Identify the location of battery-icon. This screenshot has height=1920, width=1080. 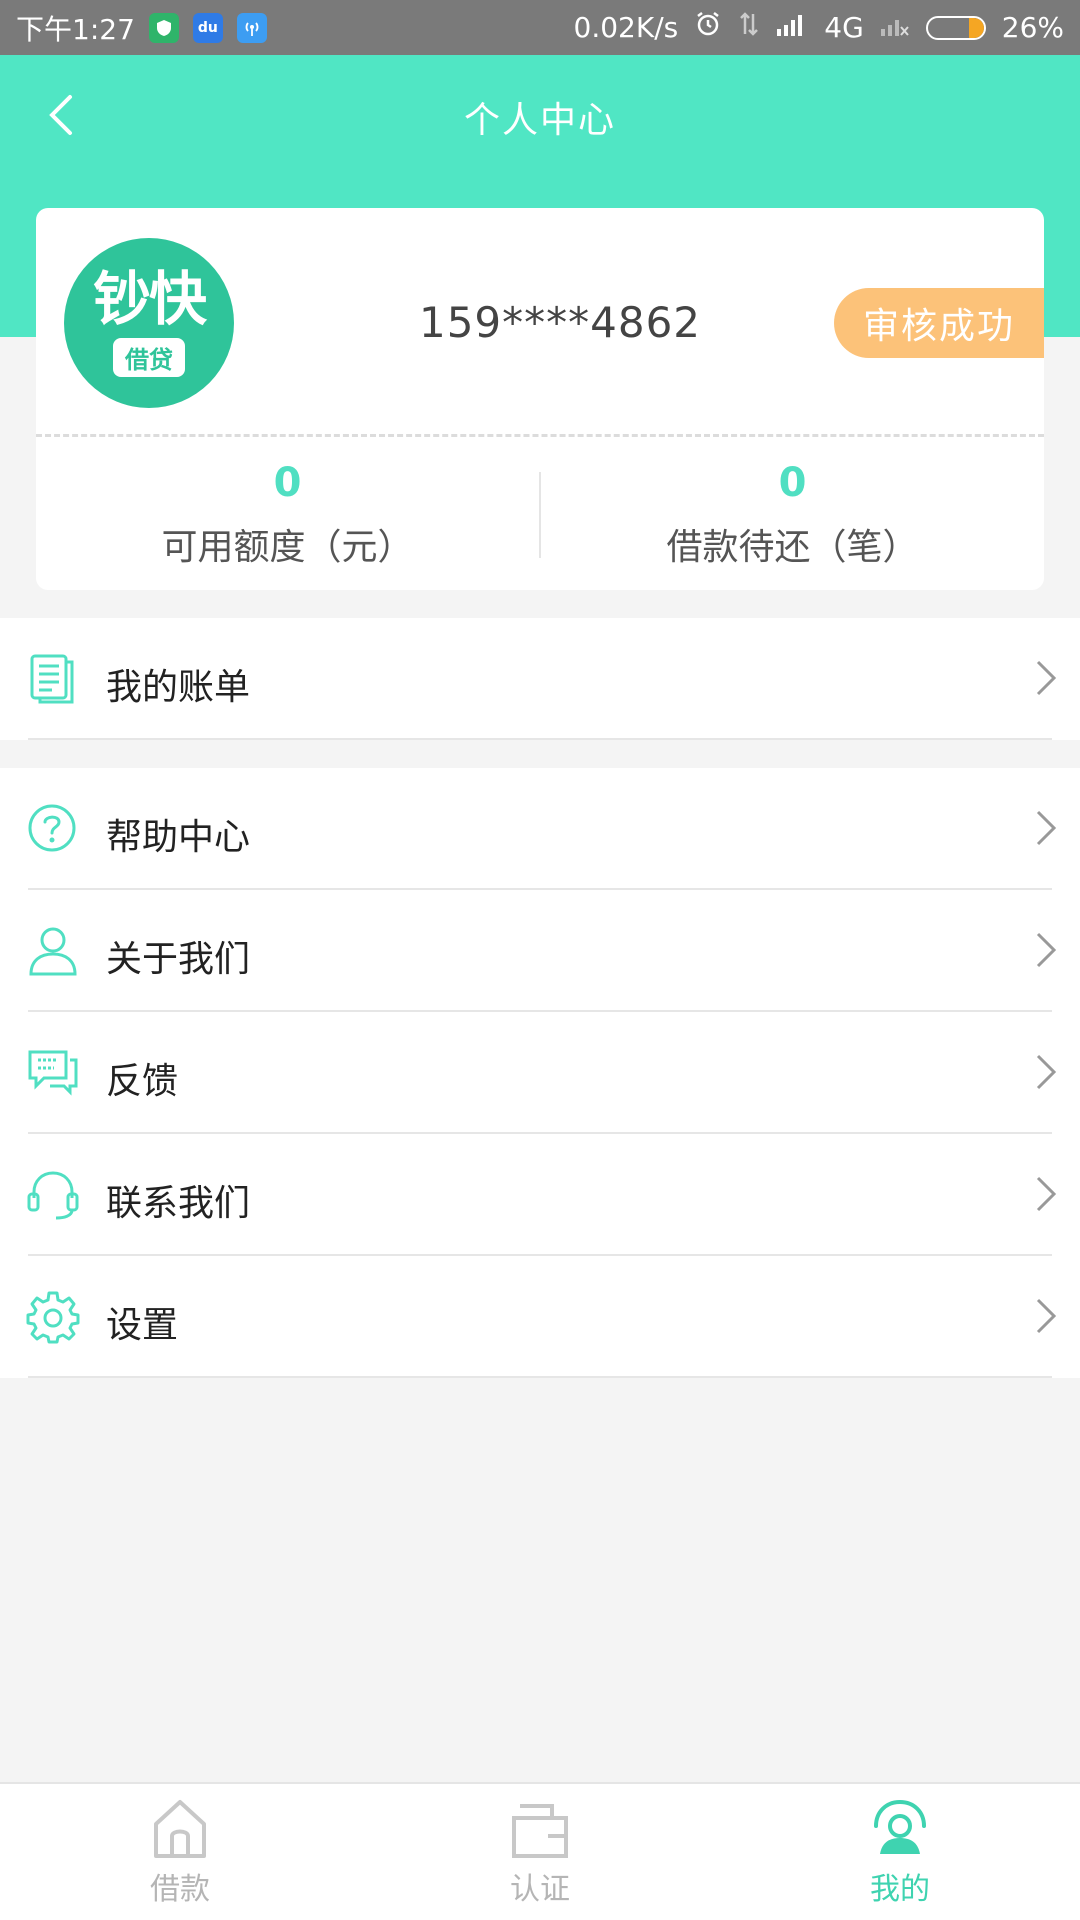
(955, 27).